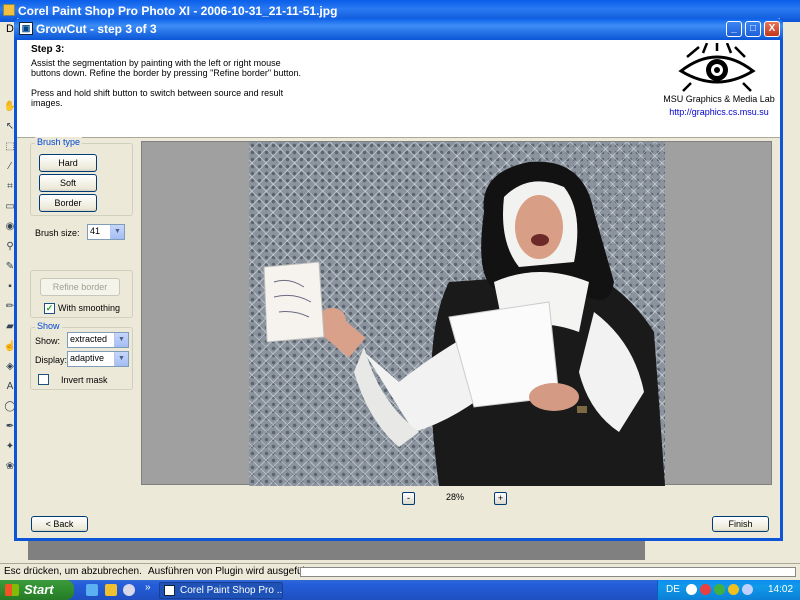 The height and width of the screenshot is (600, 800). What do you see at coordinates (68, 183) in the screenshot?
I see `soft-brush-button: Soft` at bounding box center [68, 183].